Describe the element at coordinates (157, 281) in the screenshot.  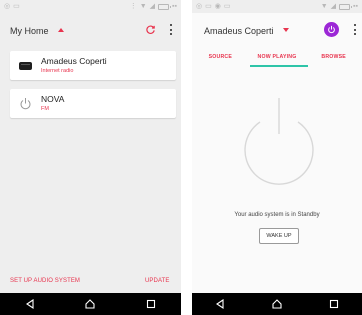
I see `update-button: UPDATE` at that location.